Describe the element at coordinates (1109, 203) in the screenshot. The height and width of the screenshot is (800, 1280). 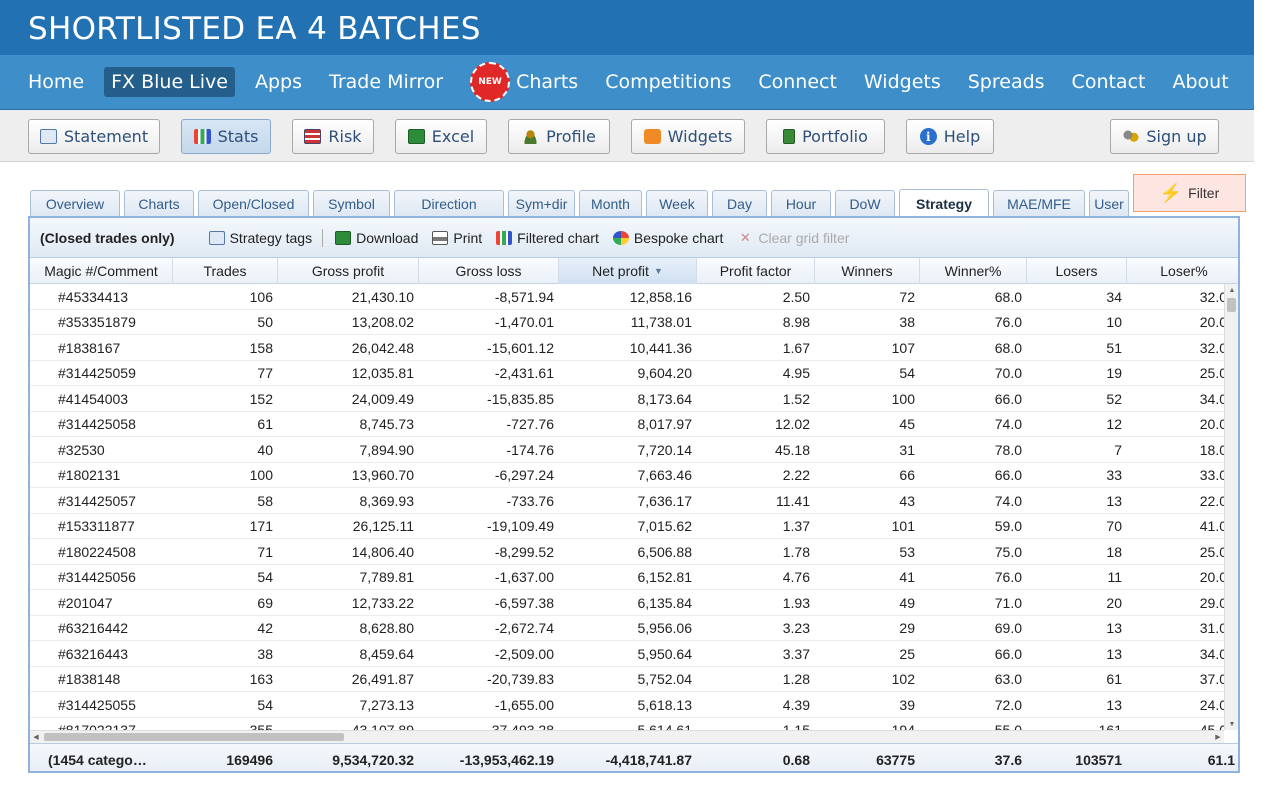
I see `tab-user: User` at that location.